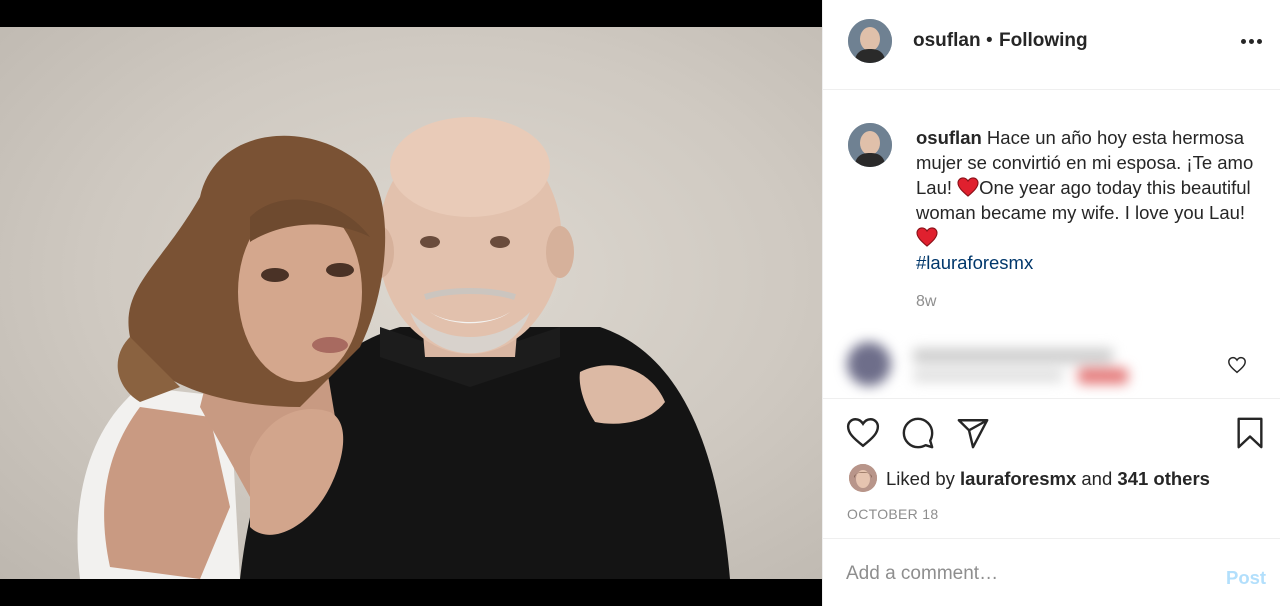 The height and width of the screenshot is (606, 1280). What do you see at coordinates (973, 433) in the screenshot?
I see `share-icon` at bounding box center [973, 433].